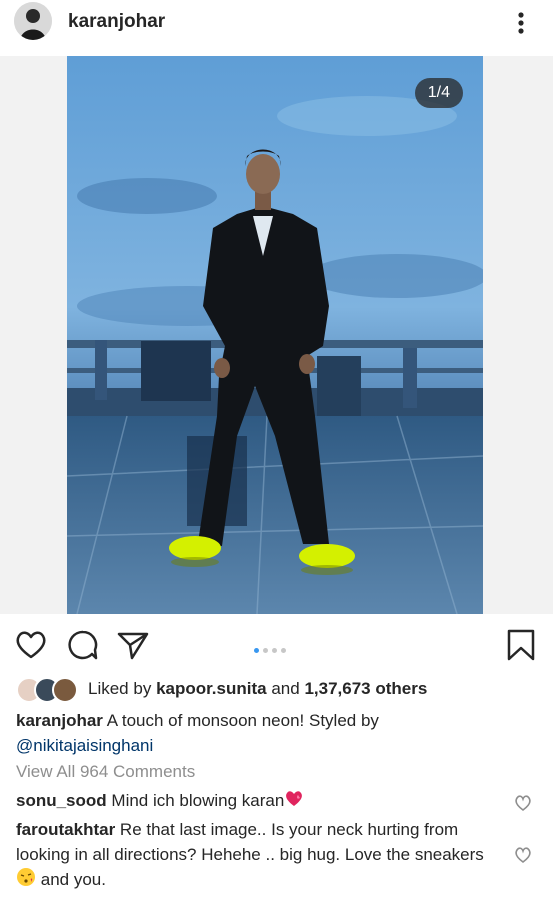  What do you see at coordinates (59, 720) in the screenshot?
I see `caption-author: karanjohar` at bounding box center [59, 720].